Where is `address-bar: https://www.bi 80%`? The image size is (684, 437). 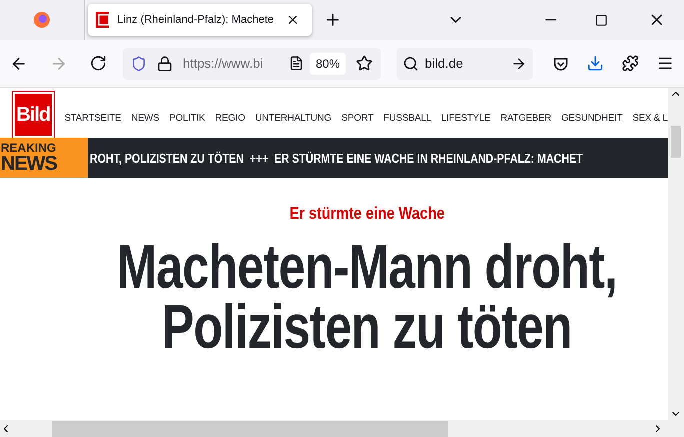 address-bar: https://www.bi 80% is located at coordinates (252, 64).